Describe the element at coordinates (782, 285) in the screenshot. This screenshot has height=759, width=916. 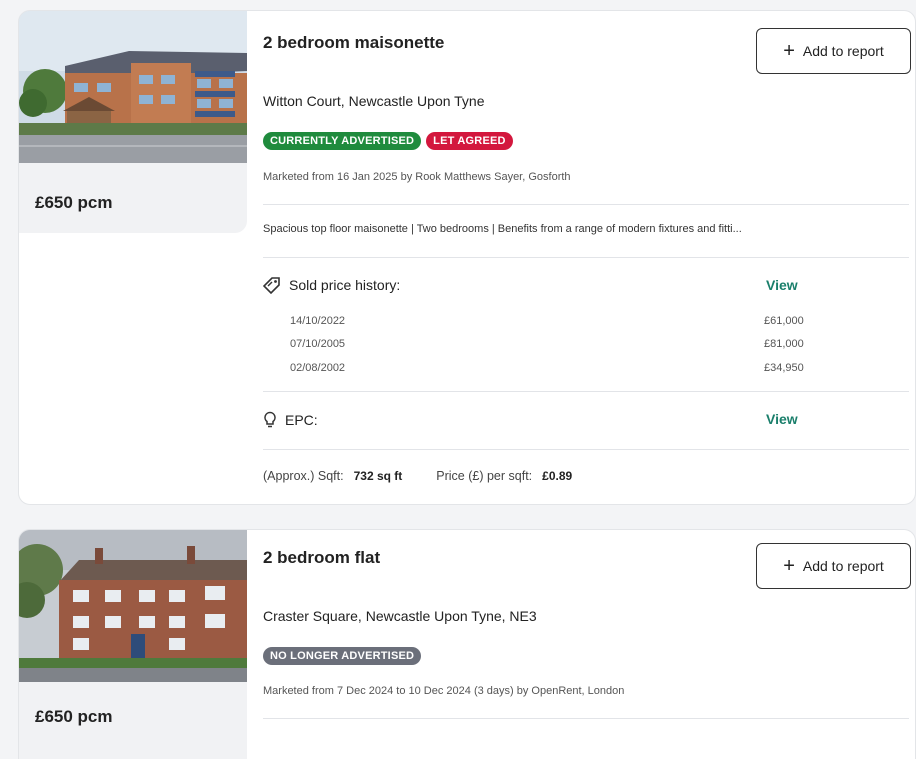
I see `sold-history-view-link: View` at that location.